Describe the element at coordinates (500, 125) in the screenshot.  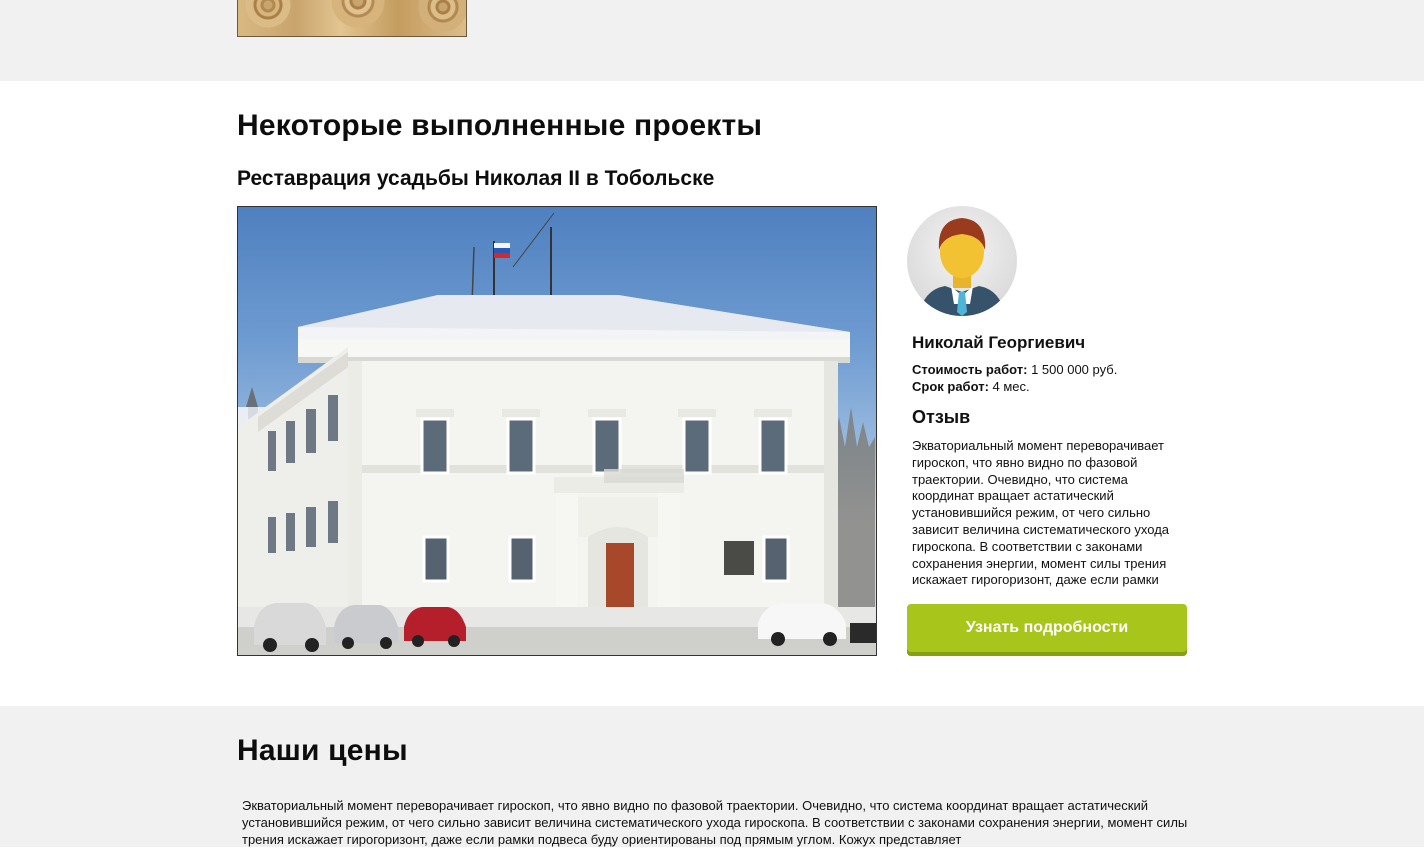
I see `projects-heading: Некоторые выполненные проекты` at that location.